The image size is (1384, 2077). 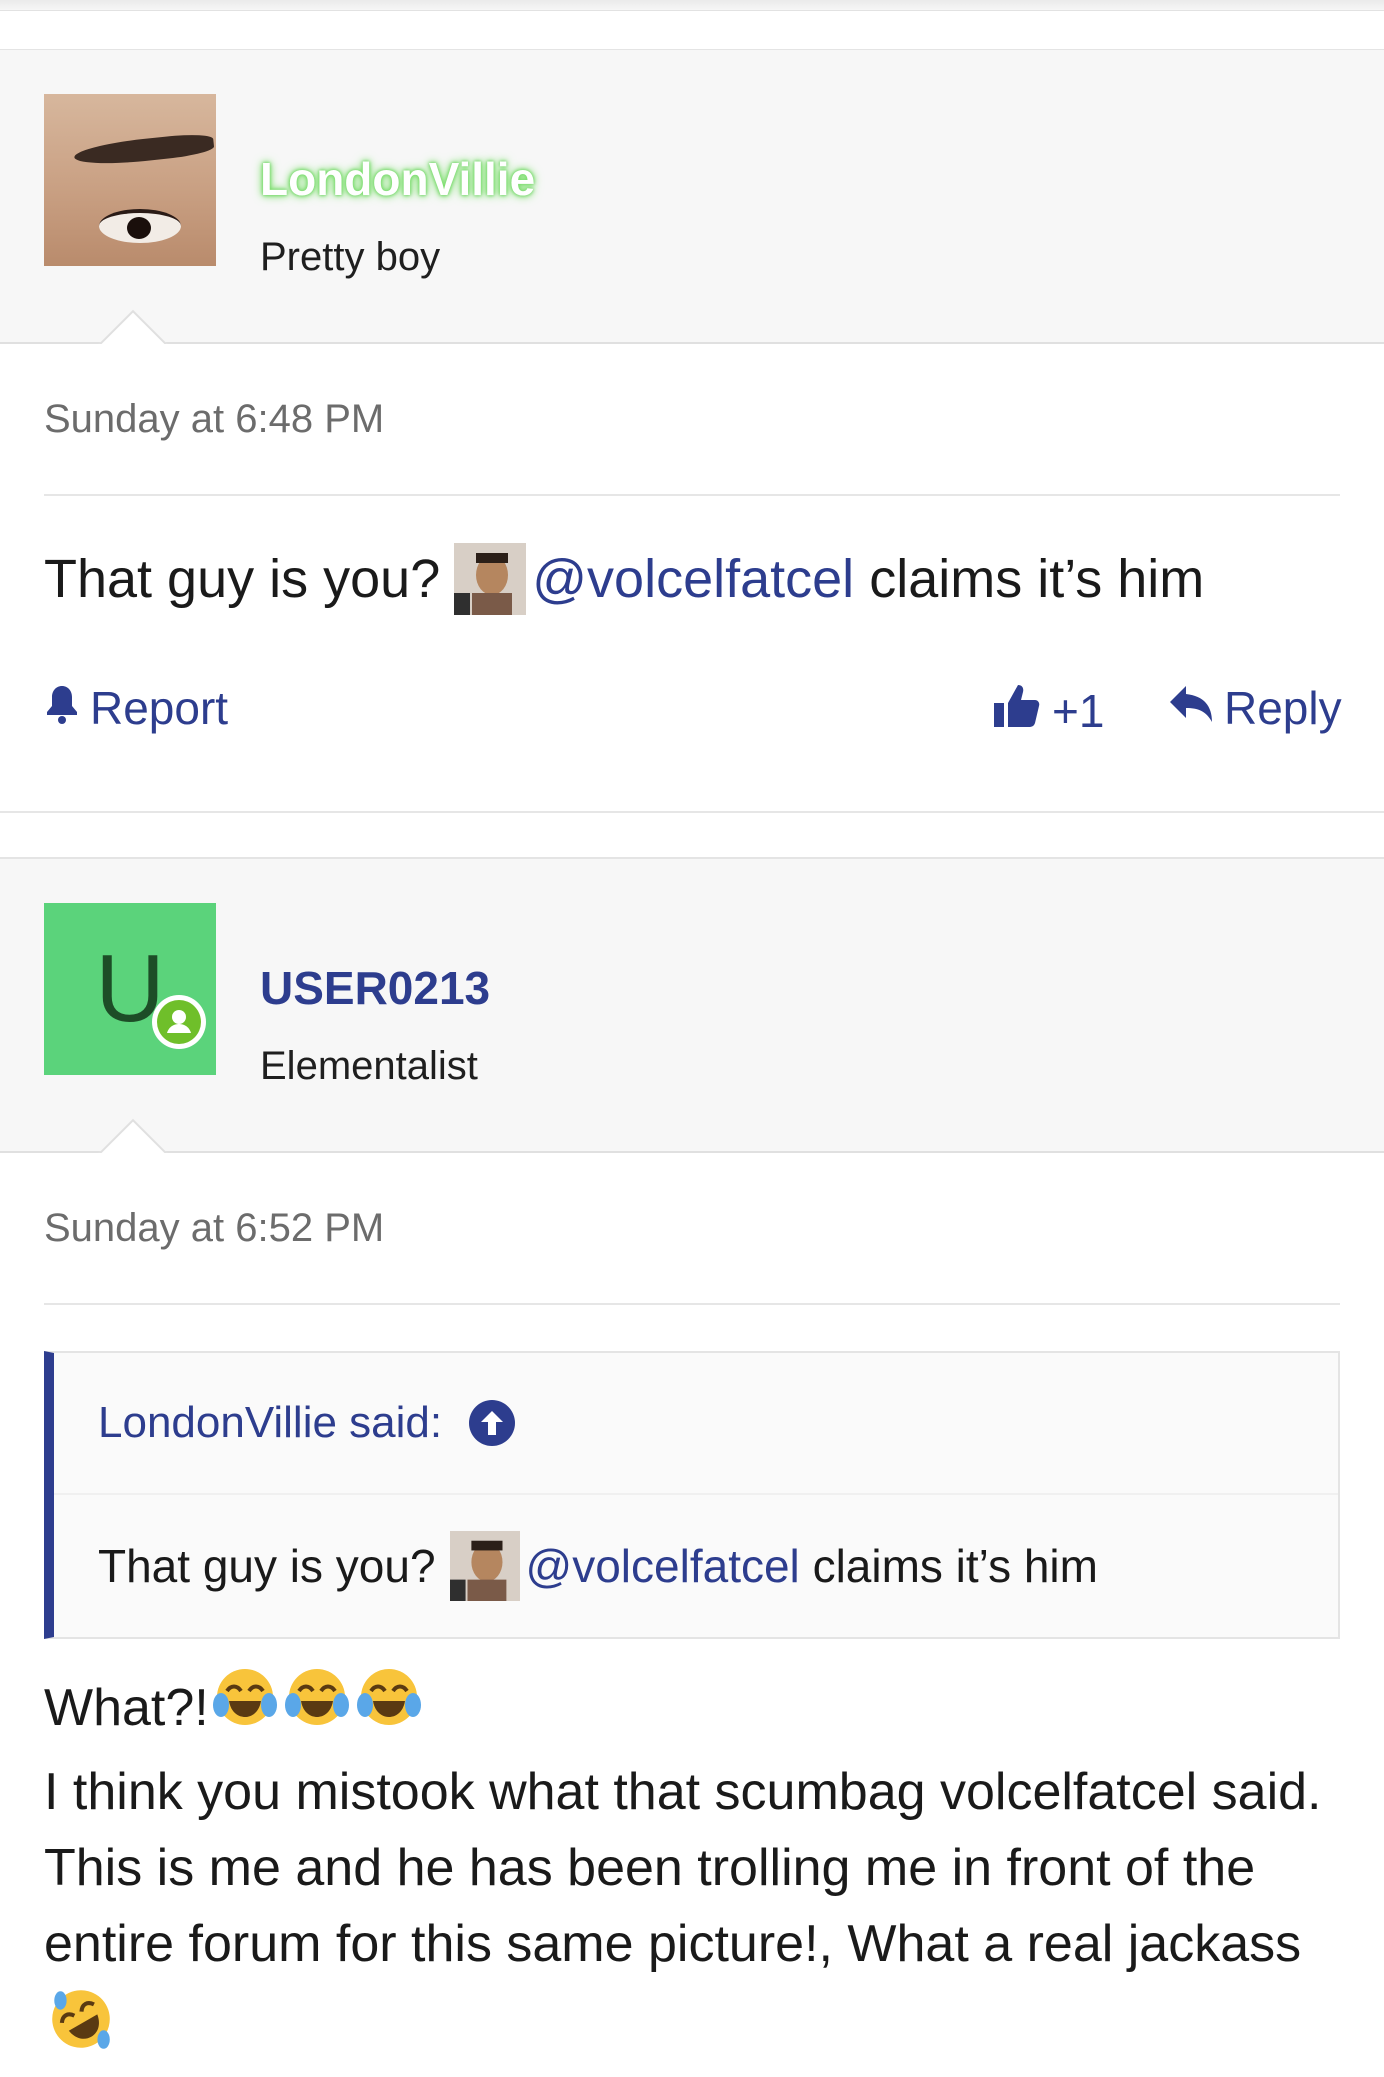 What do you see at coordinates (350, 257) in the screenshot?
I see `user-title: Pretty boy` at bounding box center [350, 257].